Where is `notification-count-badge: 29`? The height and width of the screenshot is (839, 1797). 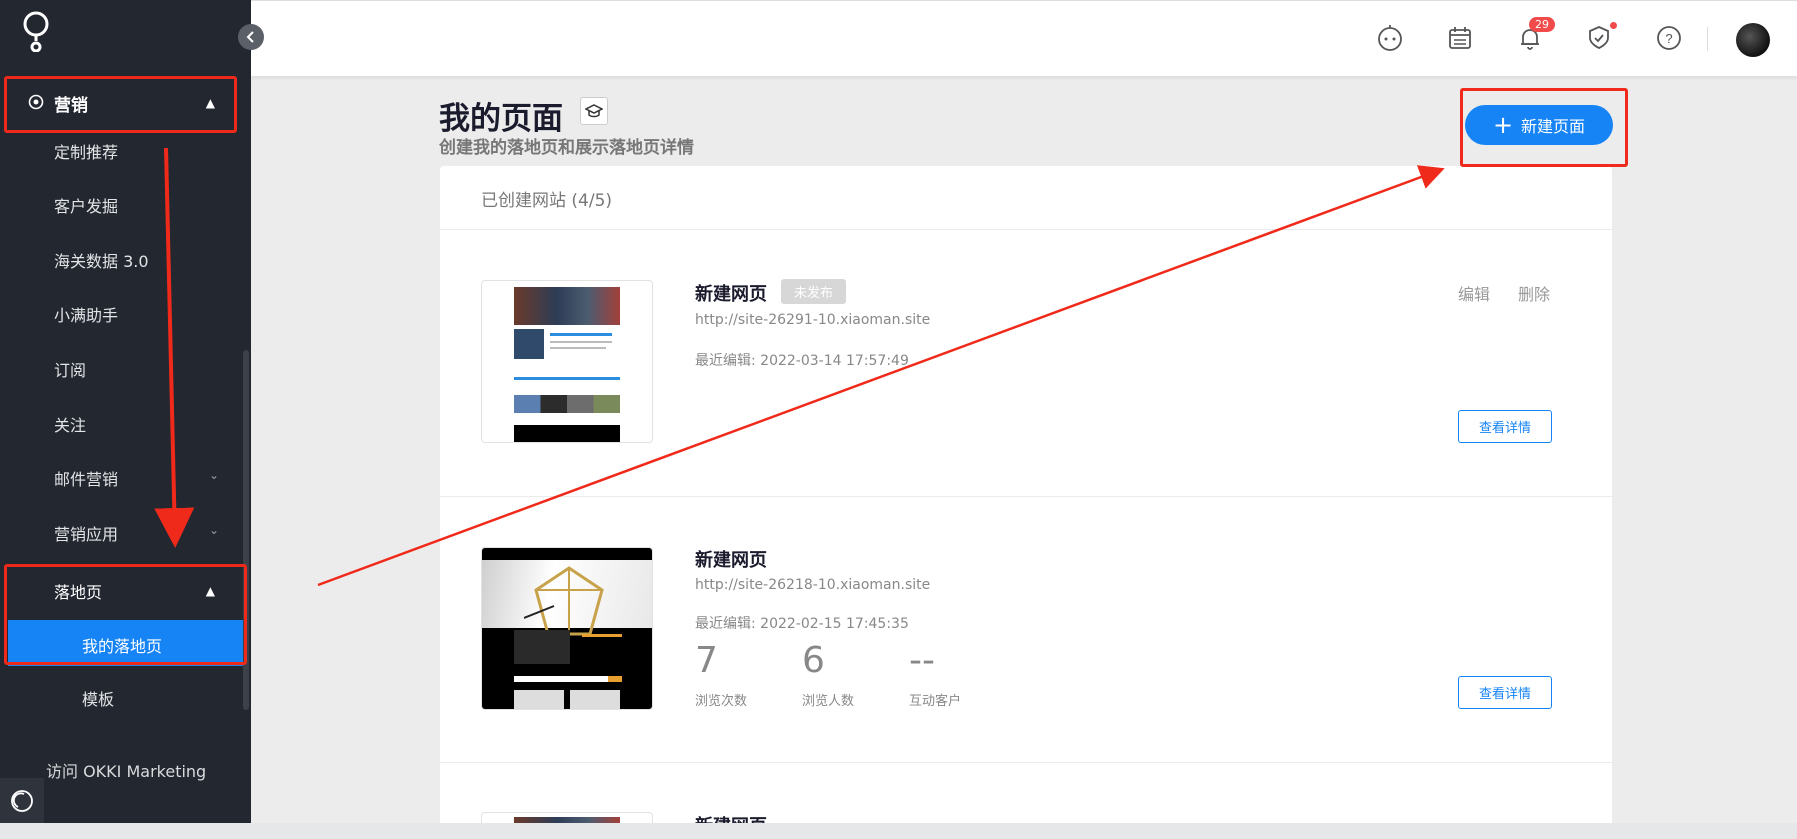
notification-count-badge: 29 is located at coordinates (1542, 24).